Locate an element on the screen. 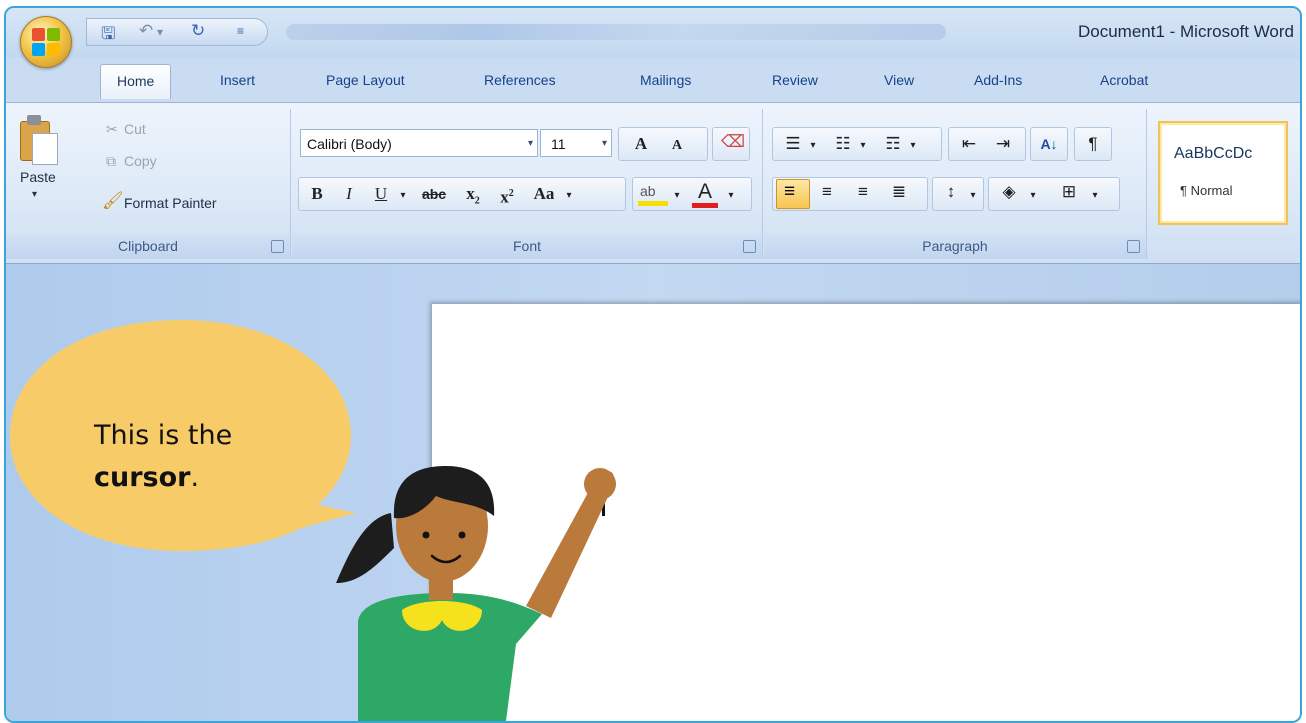 The height and width of the screenshot is (723, 1306). callout-line-1: This is the is located at coordinates (163, 435).